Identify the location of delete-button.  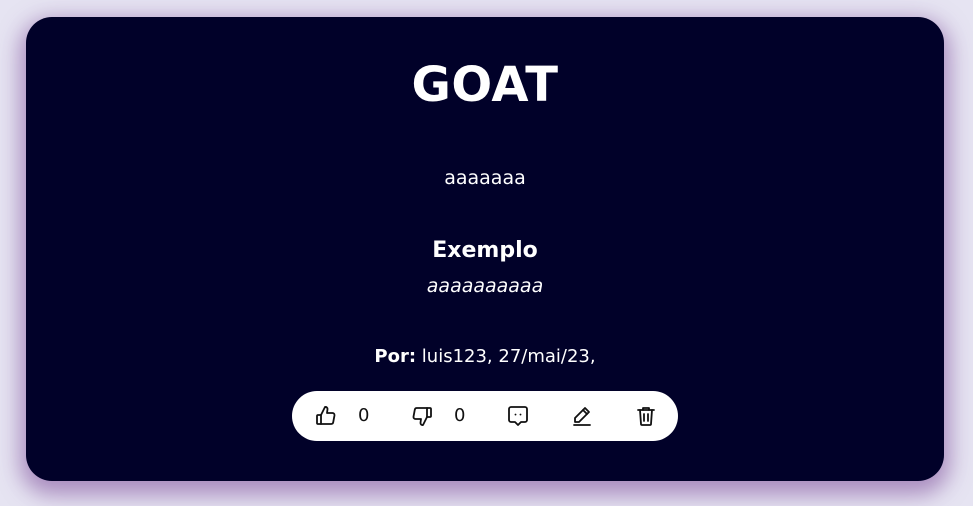
(646, 416).